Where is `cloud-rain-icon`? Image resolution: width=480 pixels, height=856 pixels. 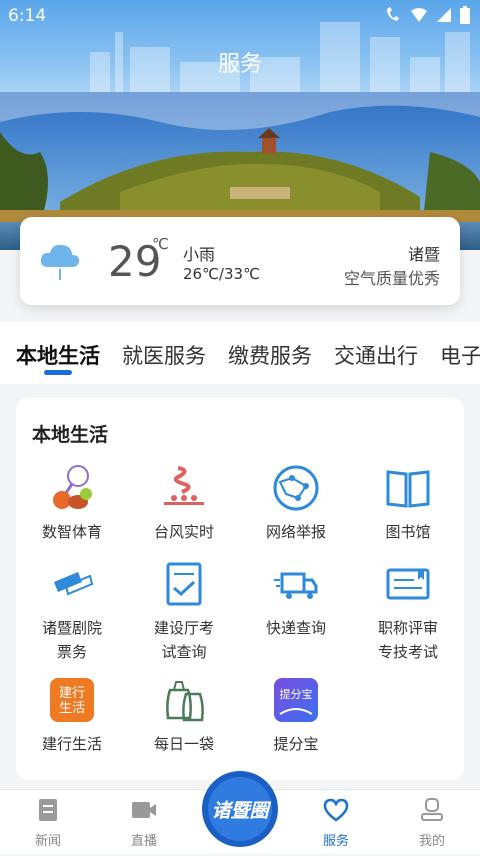
cloud-rain-icon is located at coordinates (60, 262).